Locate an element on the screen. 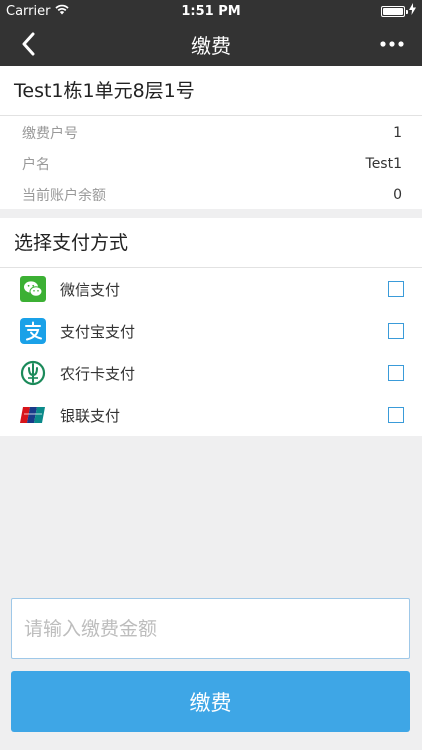 This screenshot has width=422, height=750. more-button is located at coordinates (392, 44).